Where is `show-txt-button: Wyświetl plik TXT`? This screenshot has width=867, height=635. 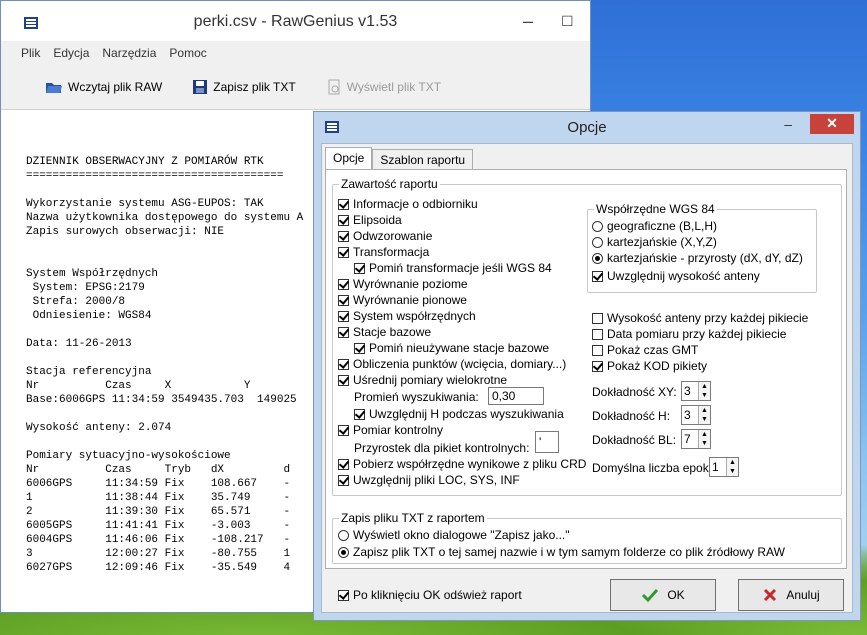 show-txt-button: Wyświetl plik TXT is located at coordinates (383, 87).